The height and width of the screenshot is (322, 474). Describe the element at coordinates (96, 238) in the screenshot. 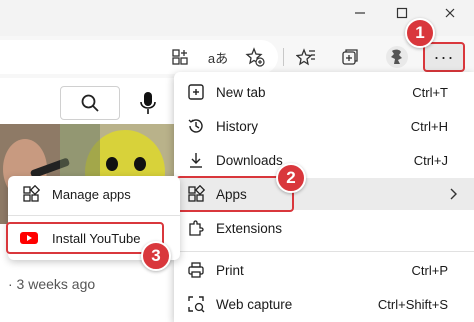

I see `submenu-item-label: Install YouTube` at that location.